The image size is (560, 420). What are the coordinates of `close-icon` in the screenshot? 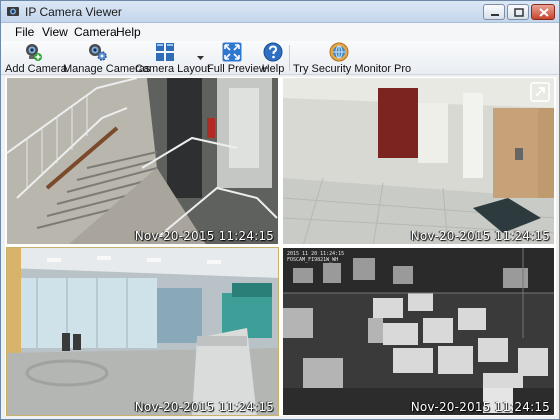 It's located at (544, 12).